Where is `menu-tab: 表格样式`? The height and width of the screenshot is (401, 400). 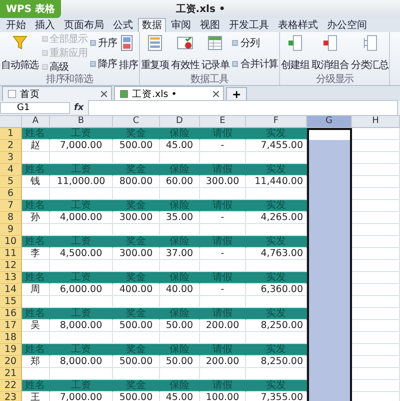 menu-tab: 表格样式 is located at coordinates (298, 25).